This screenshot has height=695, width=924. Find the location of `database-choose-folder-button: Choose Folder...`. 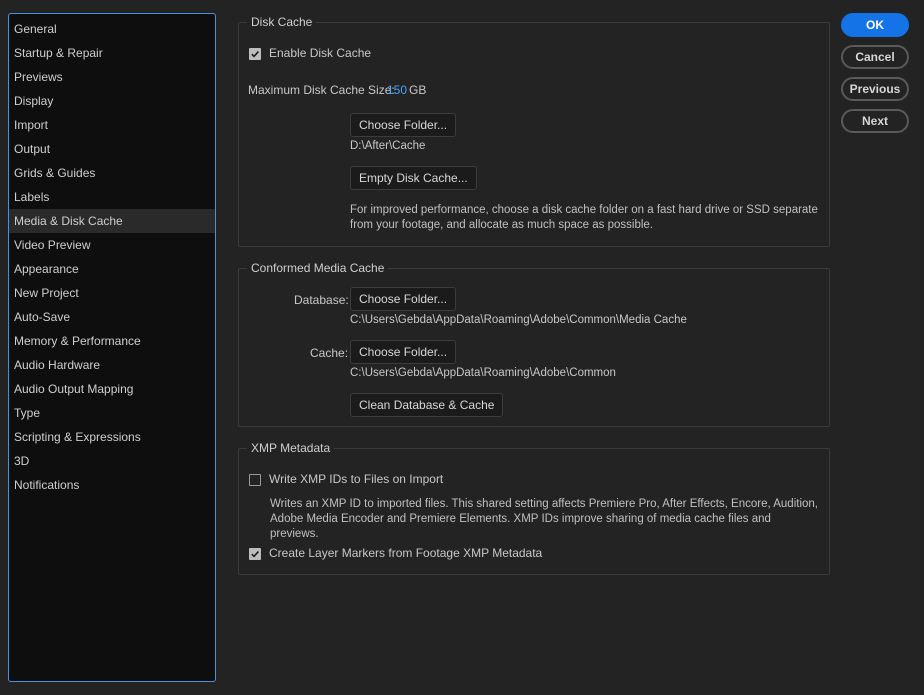

database-choose-folder-button: Choose Folder... is located at coordinates (403, 299).